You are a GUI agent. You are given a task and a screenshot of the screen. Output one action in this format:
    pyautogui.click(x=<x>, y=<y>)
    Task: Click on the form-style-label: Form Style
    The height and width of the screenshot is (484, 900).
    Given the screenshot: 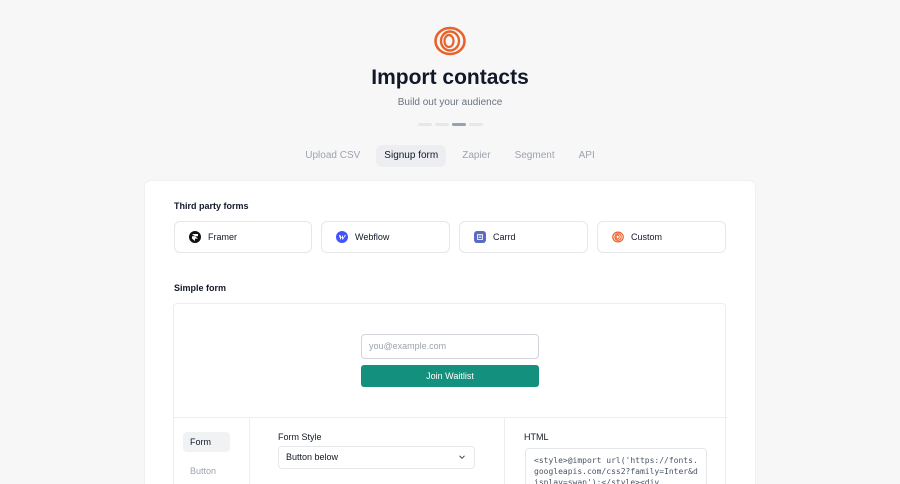 What is the action you would take?
    pyautogui.click(x=300, y=437)
    